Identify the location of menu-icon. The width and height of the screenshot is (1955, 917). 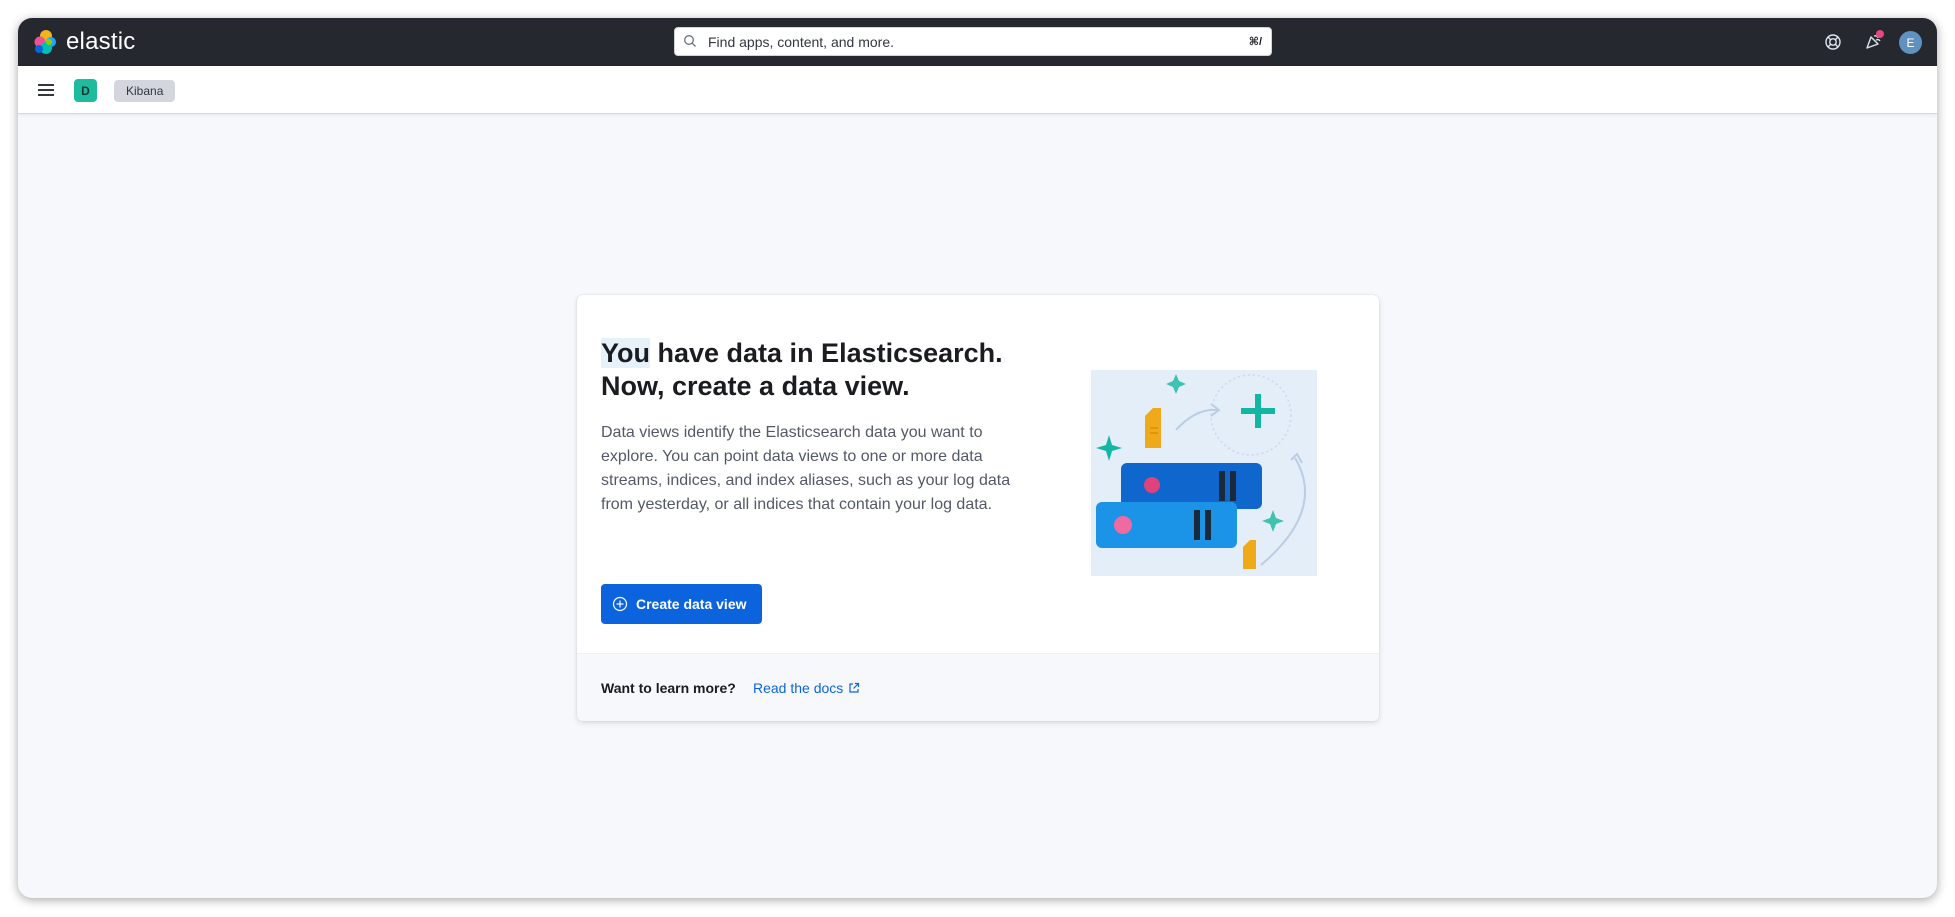
(46, 90).